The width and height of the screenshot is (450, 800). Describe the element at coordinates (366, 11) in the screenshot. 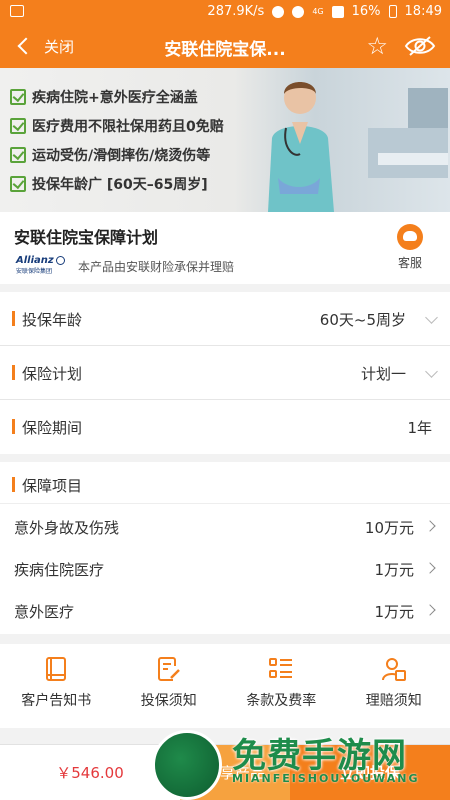

I see `battery-percent: 16%` at that location.